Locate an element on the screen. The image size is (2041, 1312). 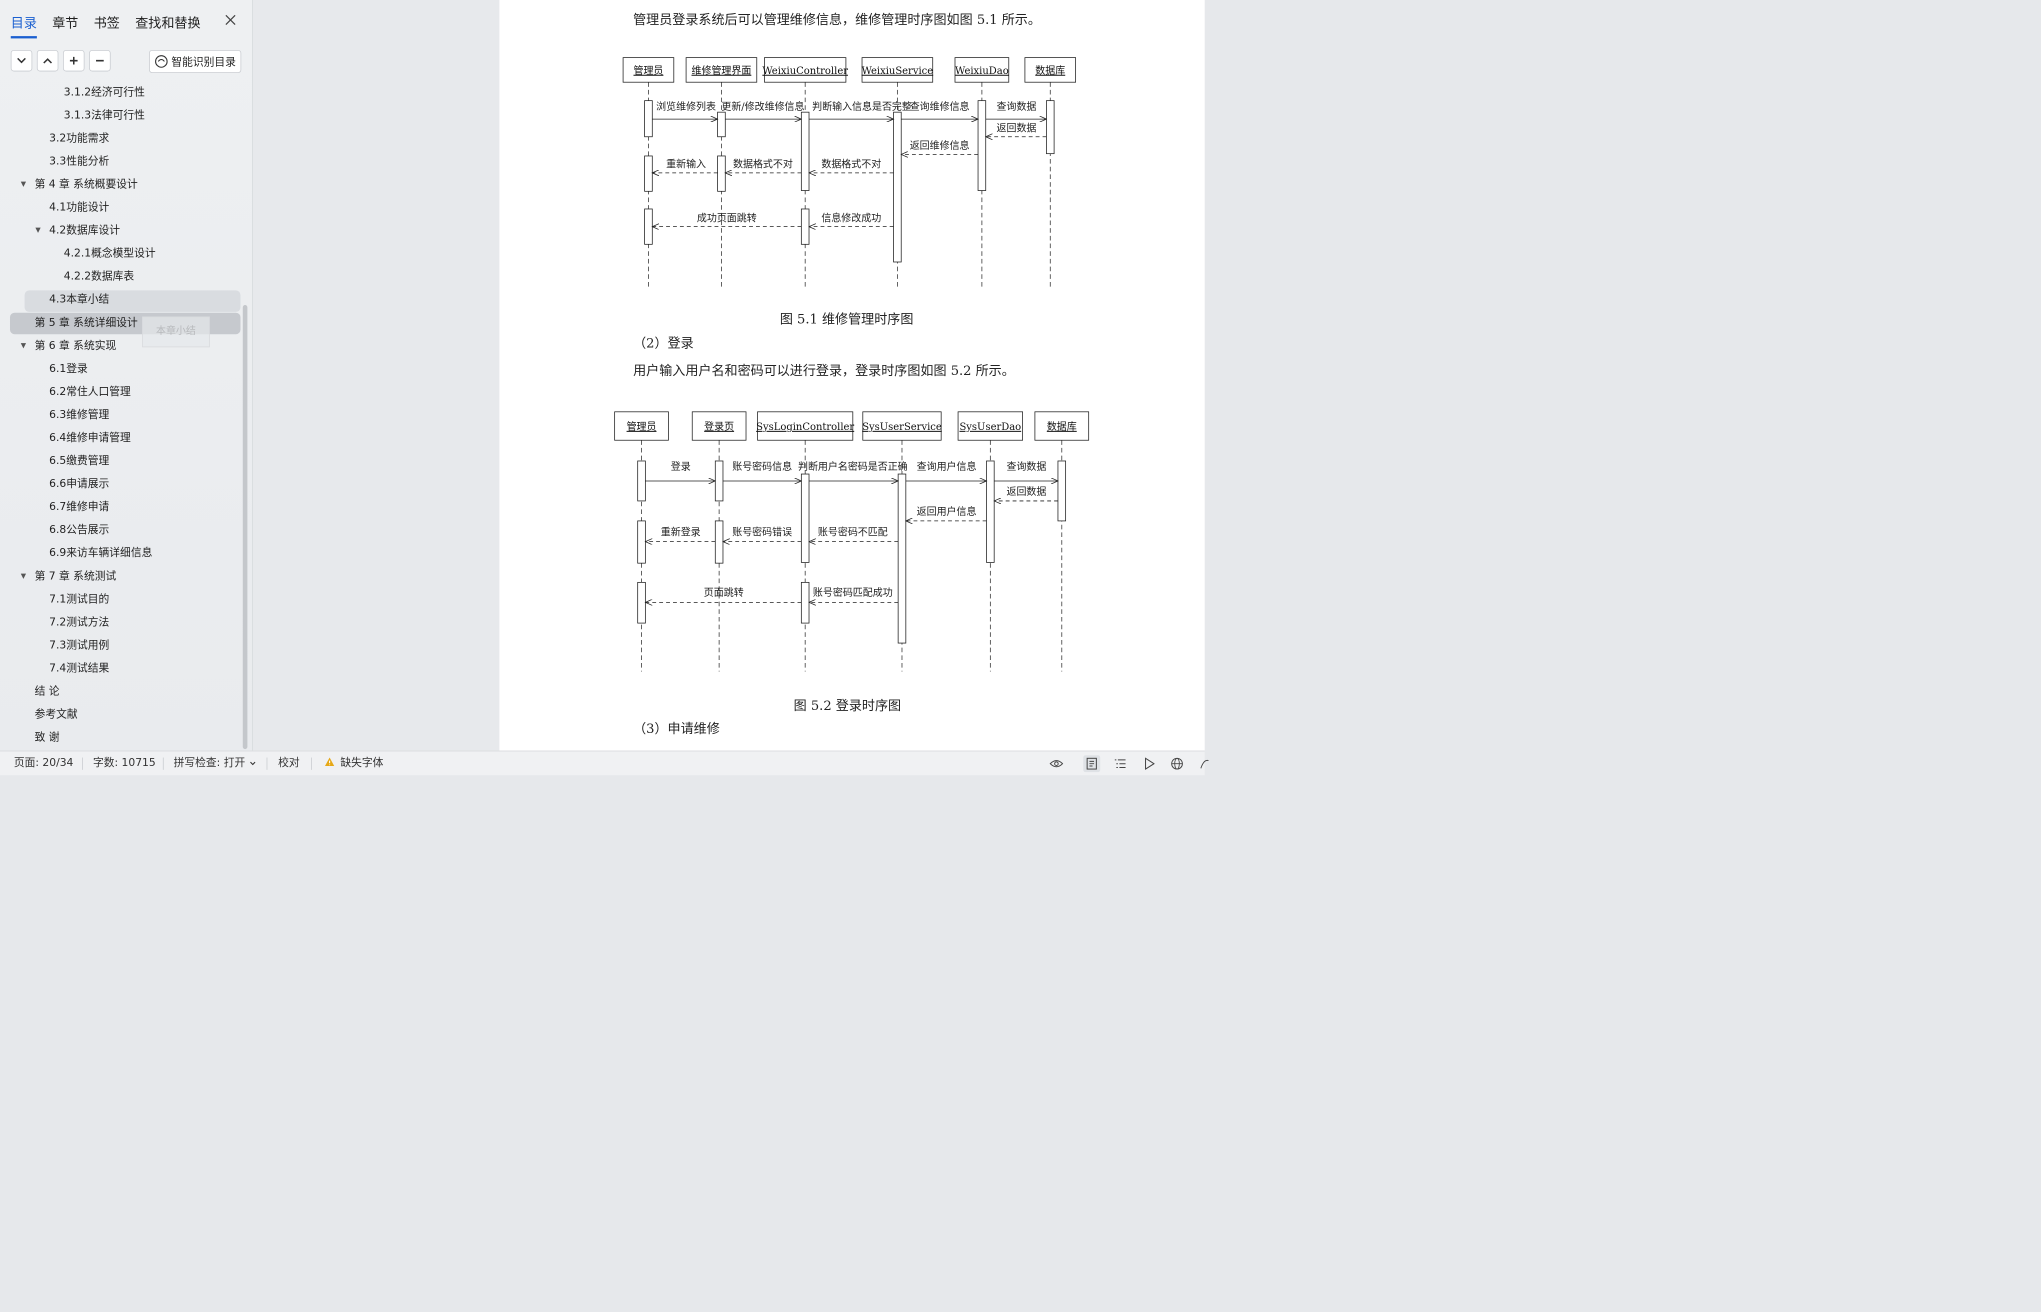
toc-item-label: 第 4 章 系统概要设计 is located at coordinates (86, 184).